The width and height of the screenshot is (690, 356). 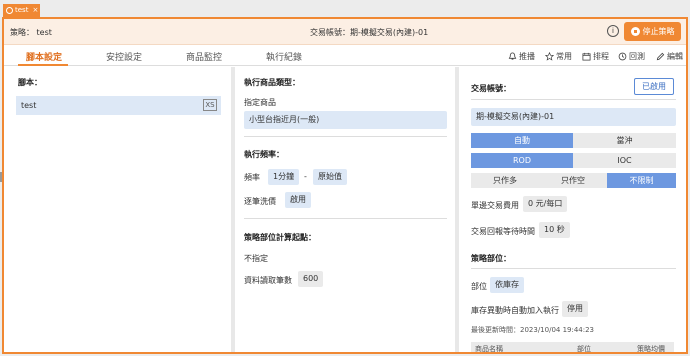 What do you see at coordinates (521, 56) in the screenshot?
I see `push-button: 推播` at bounding box center [521, 56].